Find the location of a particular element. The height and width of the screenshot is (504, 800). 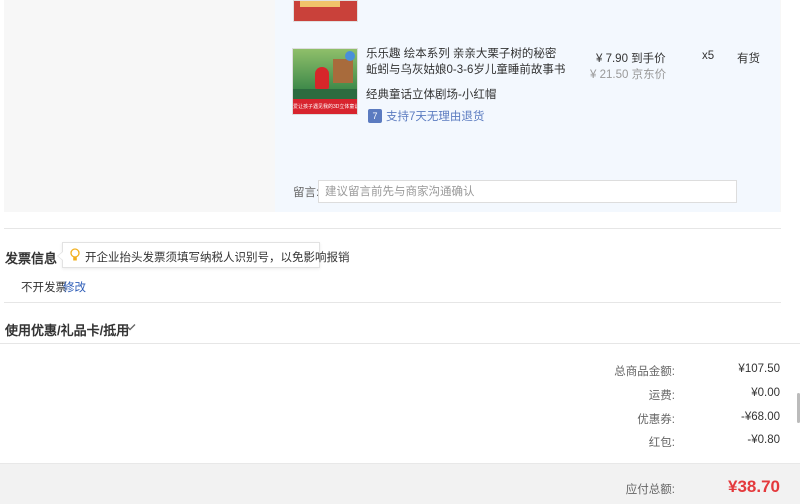

message-input is located at coordinates (527, 191).